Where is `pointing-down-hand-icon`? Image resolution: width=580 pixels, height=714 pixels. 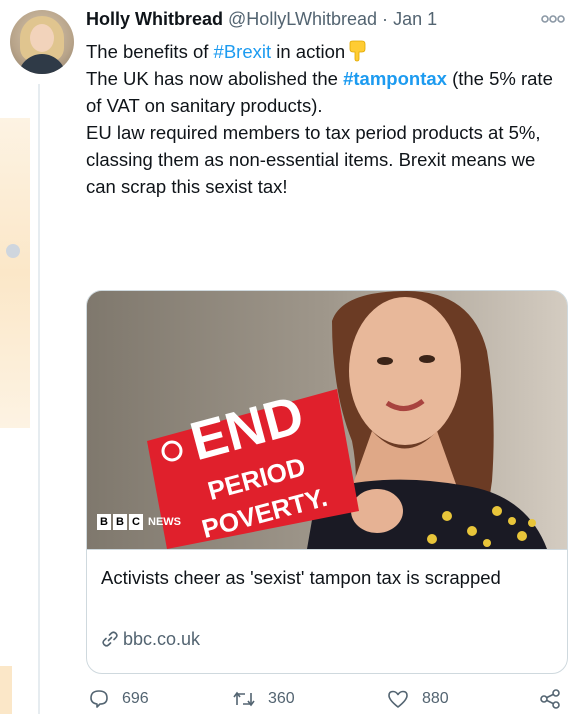 pointing-down-hand-icon is located at coordinates (357, 51).